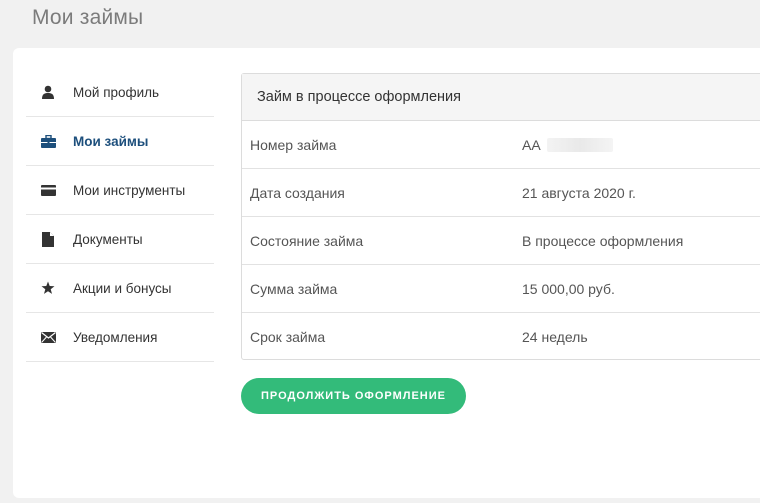 The image size is (760, 503). Describe the element at coordinates (48, 288) in the screenshot. I see `star-icon` at that location.